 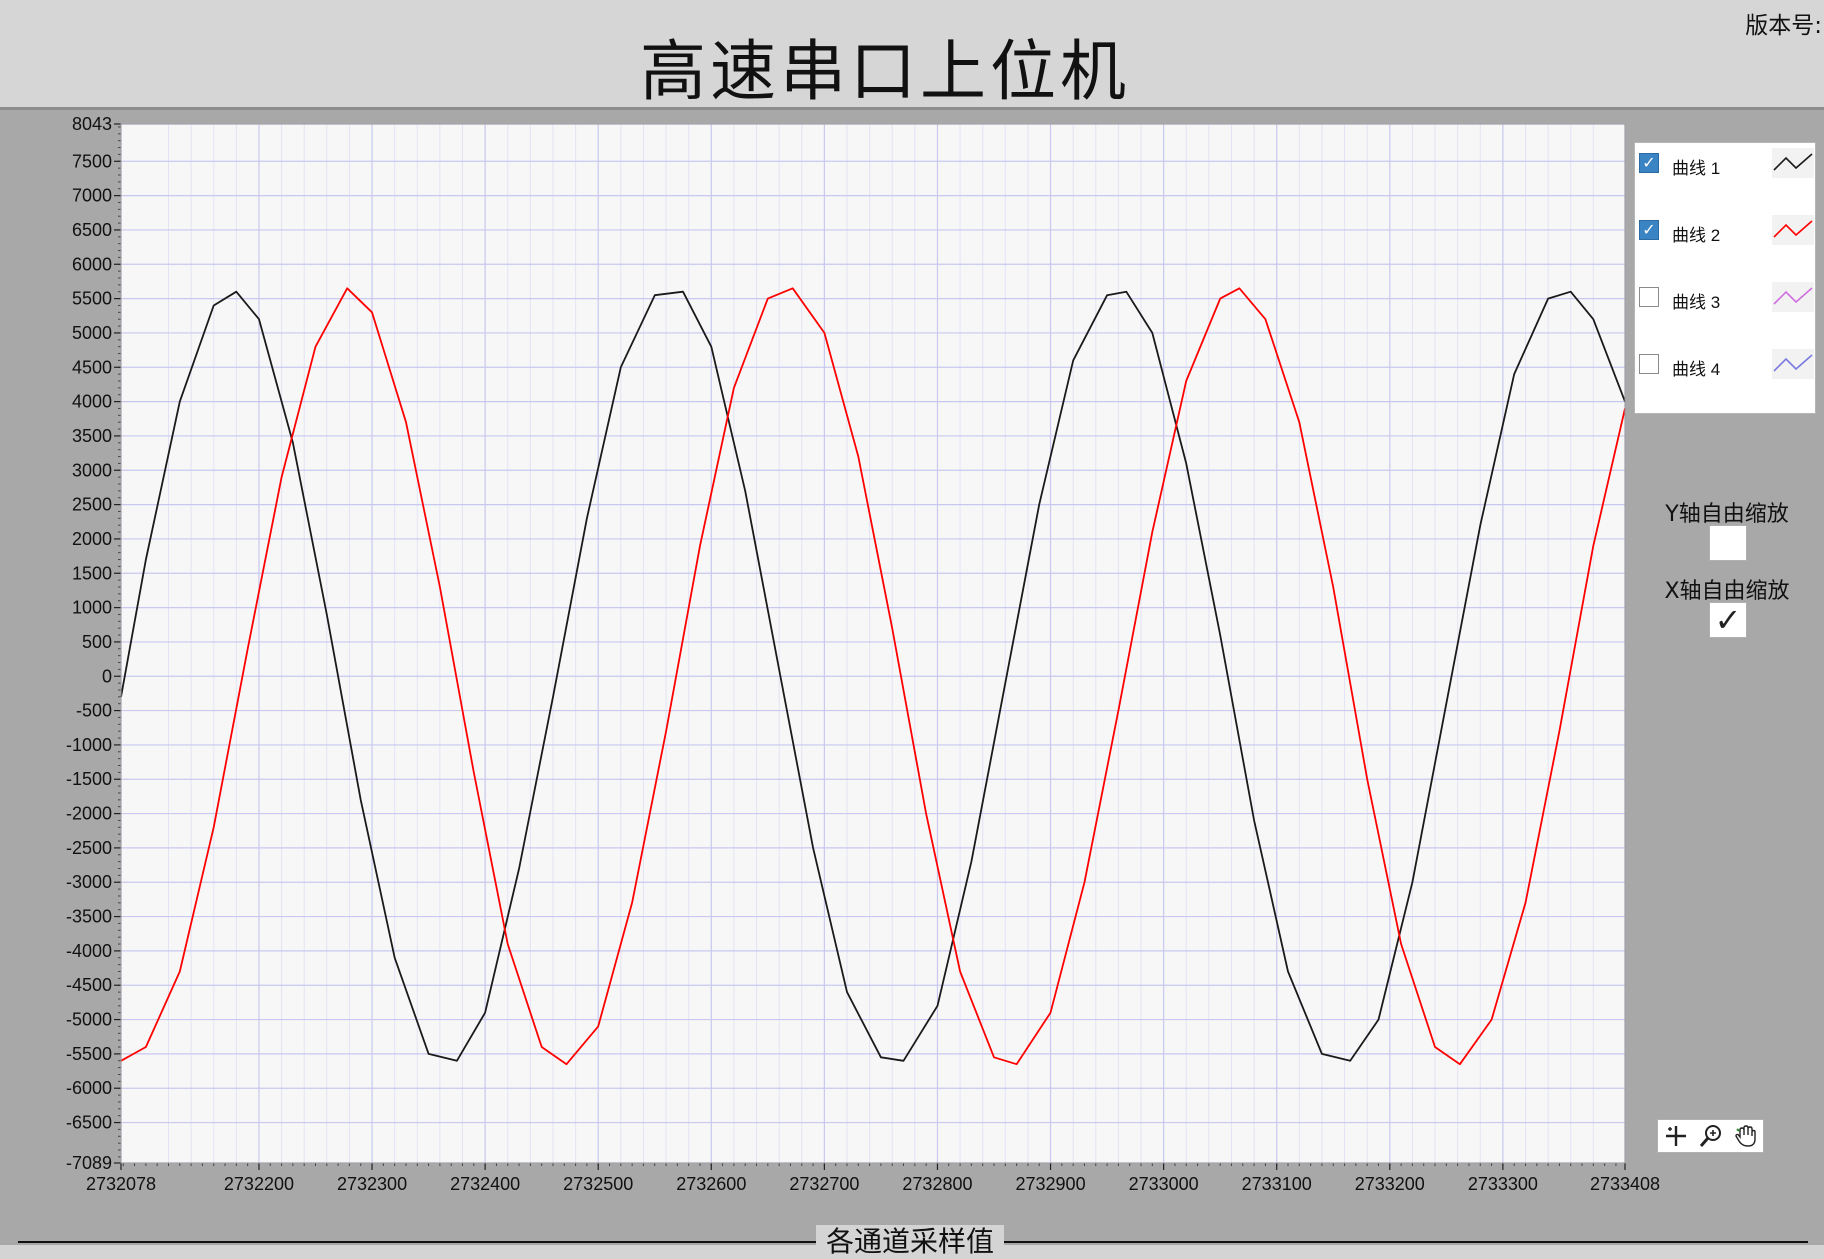 What do you see at coordinates (937, 1184) in the screenshot?
I see `x-tick-label: 2732800` at bounding box center [937, 1184].